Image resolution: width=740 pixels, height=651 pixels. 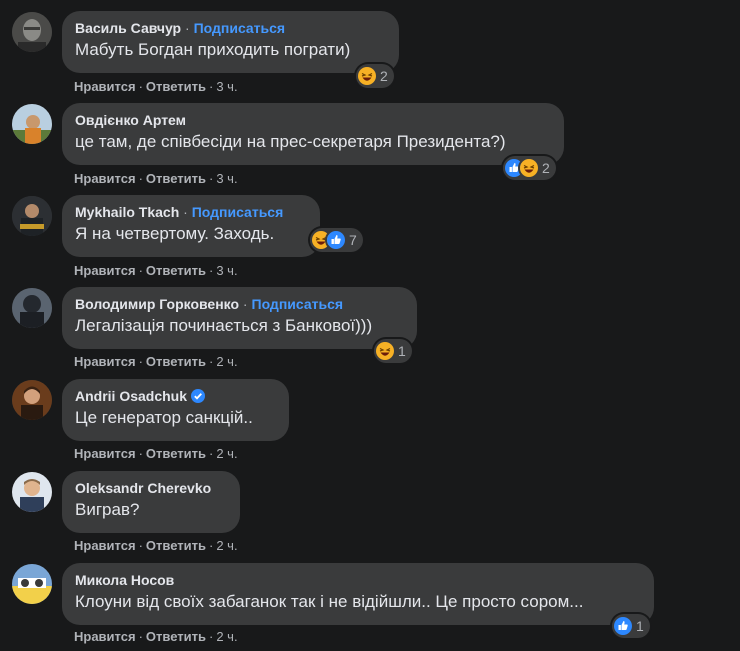 I want to click on comment-bubble: Oleksandr Cherevko Виграв?, so click(x=151, y=502).